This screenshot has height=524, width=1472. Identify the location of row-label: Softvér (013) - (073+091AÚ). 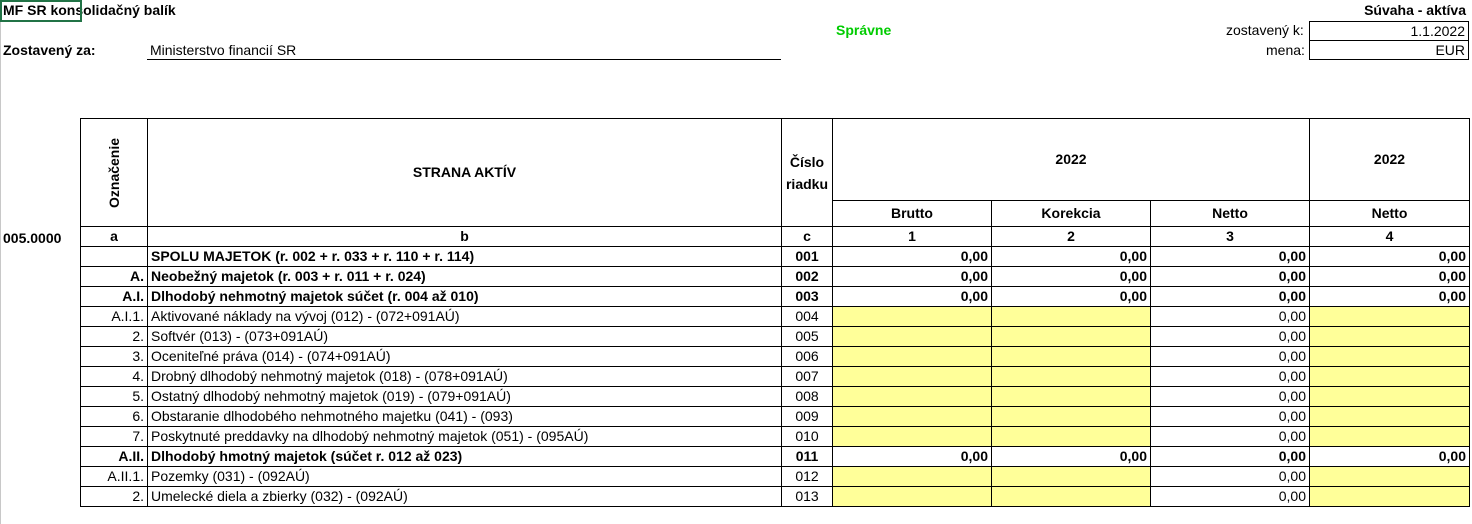
(464, 336).